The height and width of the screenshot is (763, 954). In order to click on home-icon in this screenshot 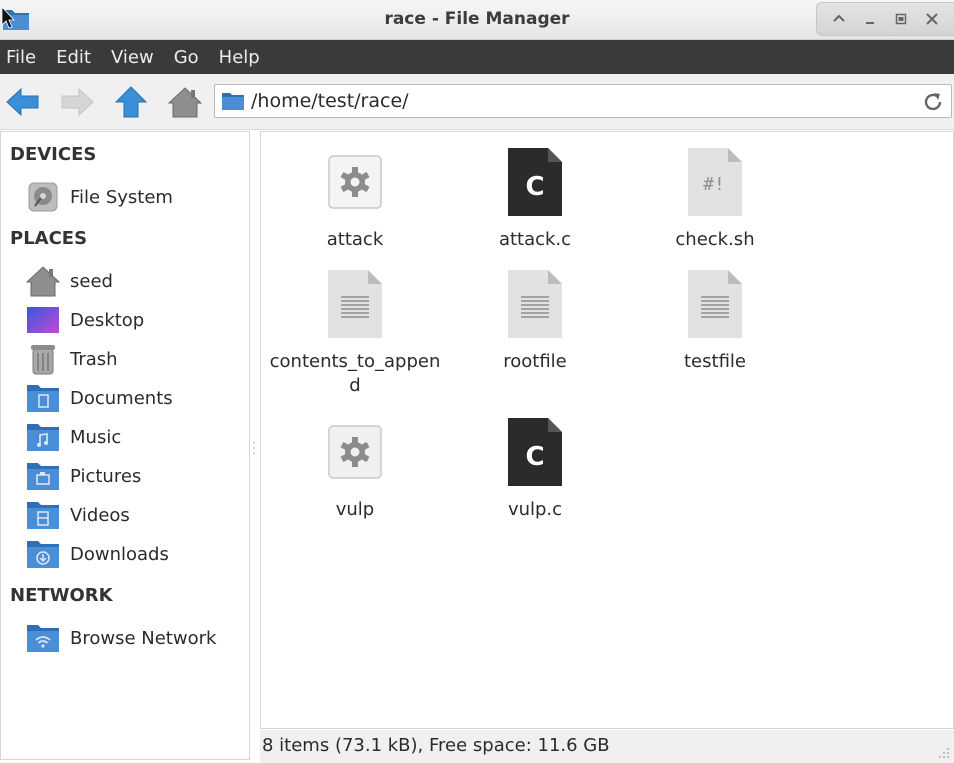, I will do `click(185, 102)`.